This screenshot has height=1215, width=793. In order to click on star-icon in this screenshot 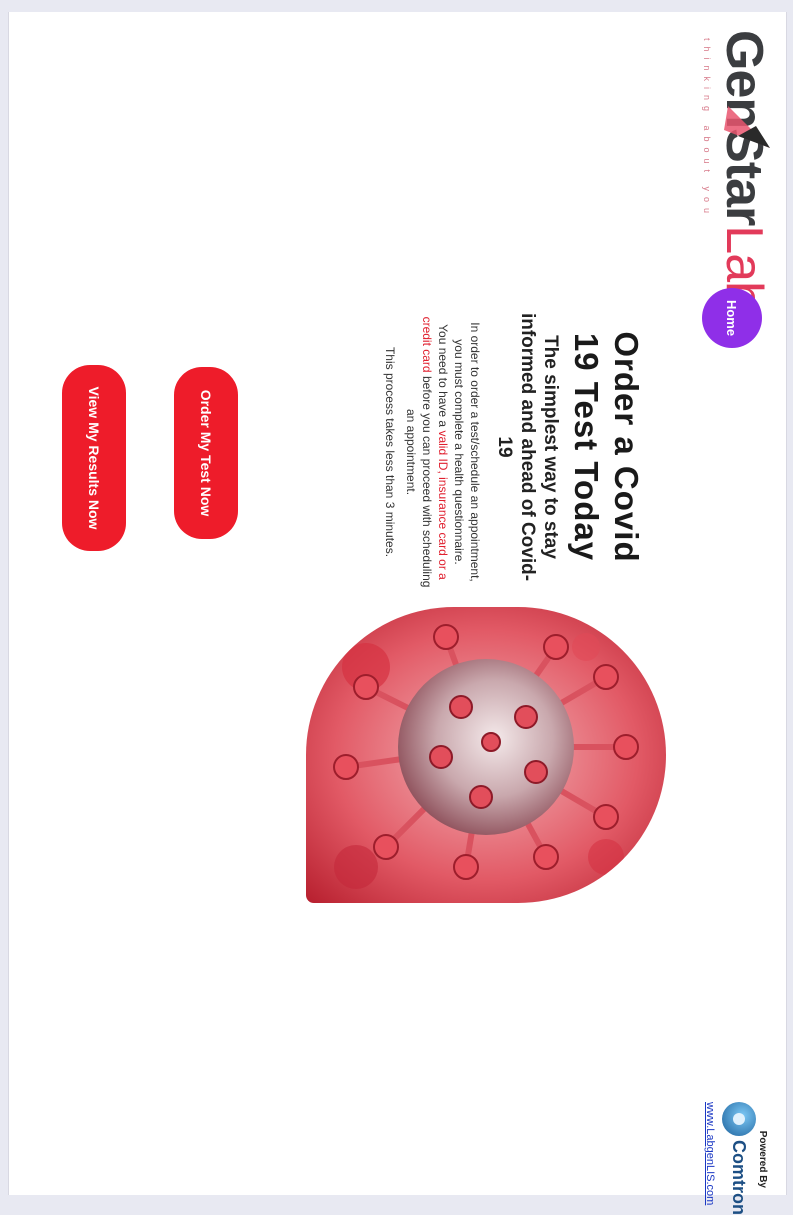, I will do `click(747, 127)`.